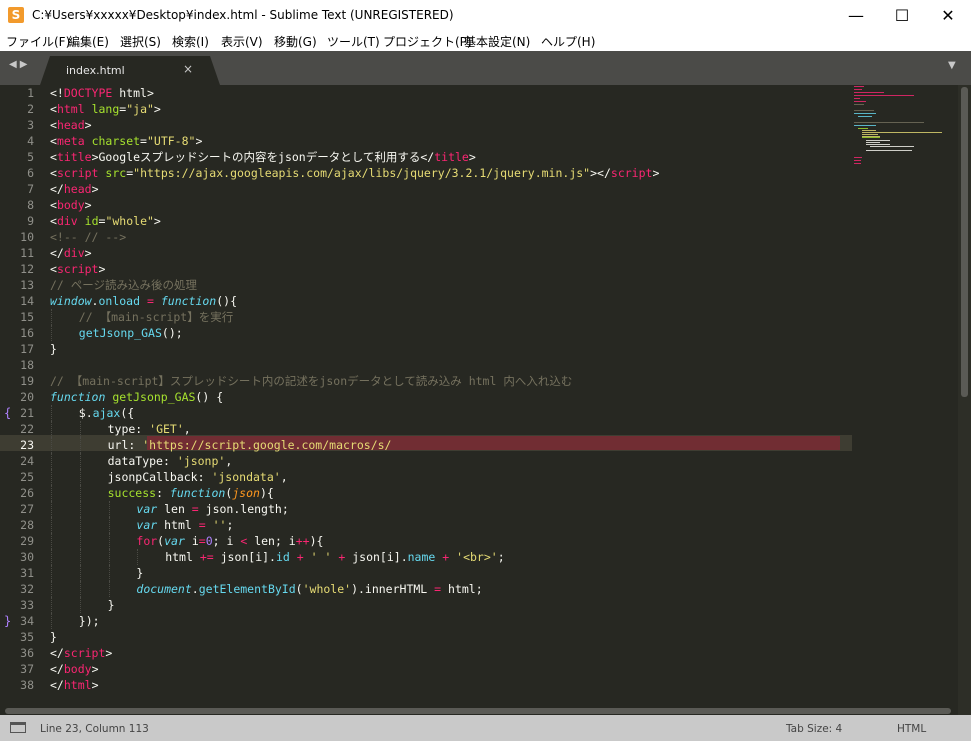  I want to click on code-token: 'GET', so click(166, 429).